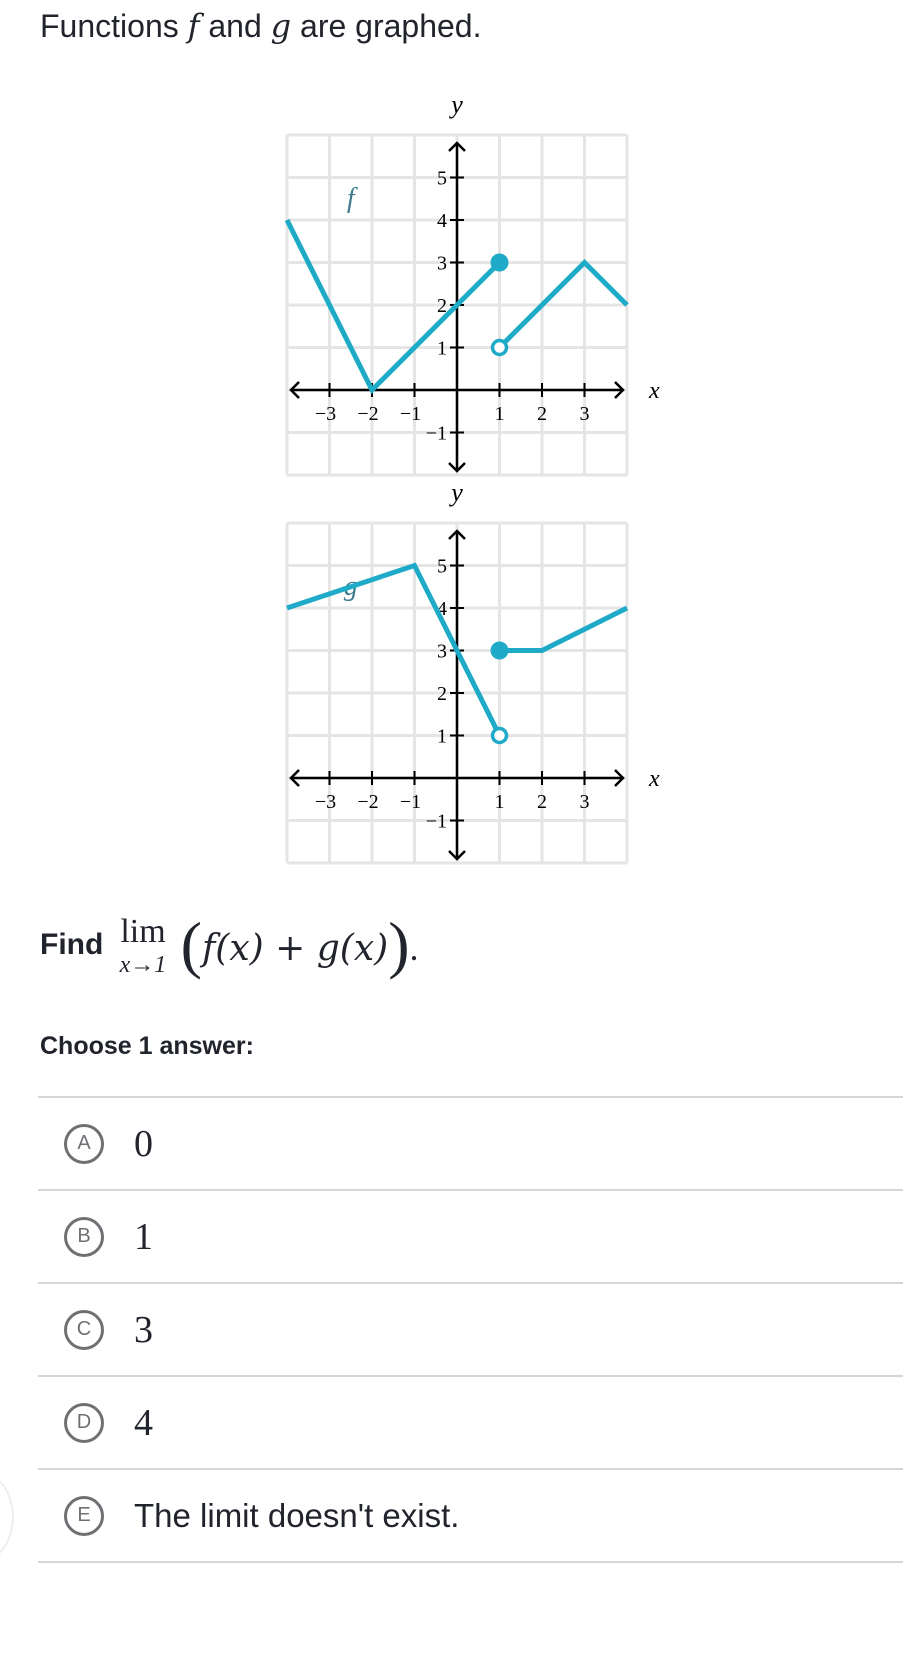 Image resolution: width=903 pixels, height=1670 pixels. What do you see at coordinates (143, 1143) in the screenshot?
I see `choice-text: 0` at bounding box center [143, 1143].